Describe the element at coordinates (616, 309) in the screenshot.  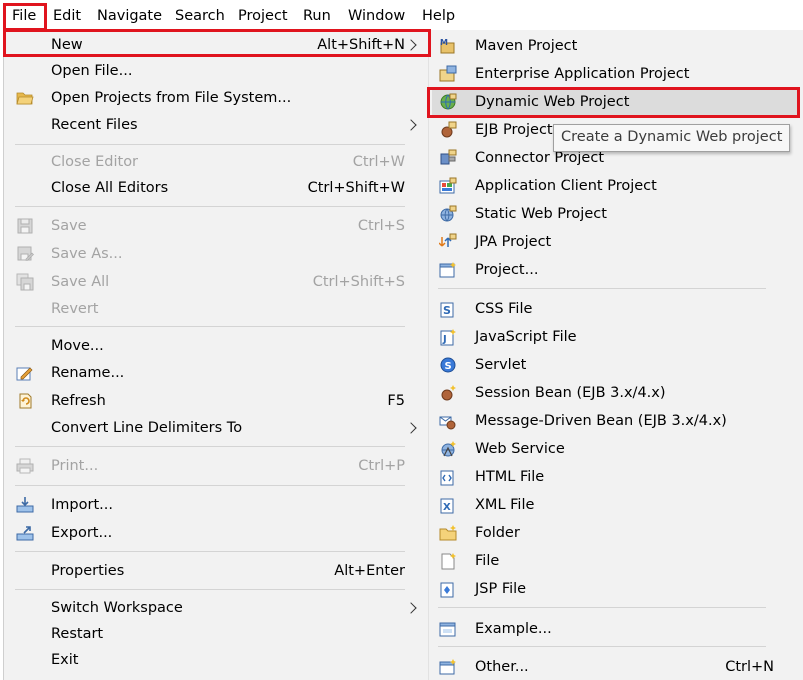
I see `menu-item-css-file: S CSS File` at that location.